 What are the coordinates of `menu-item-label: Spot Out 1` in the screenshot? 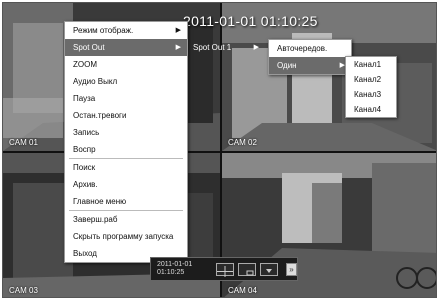 It's located at (212, 47).